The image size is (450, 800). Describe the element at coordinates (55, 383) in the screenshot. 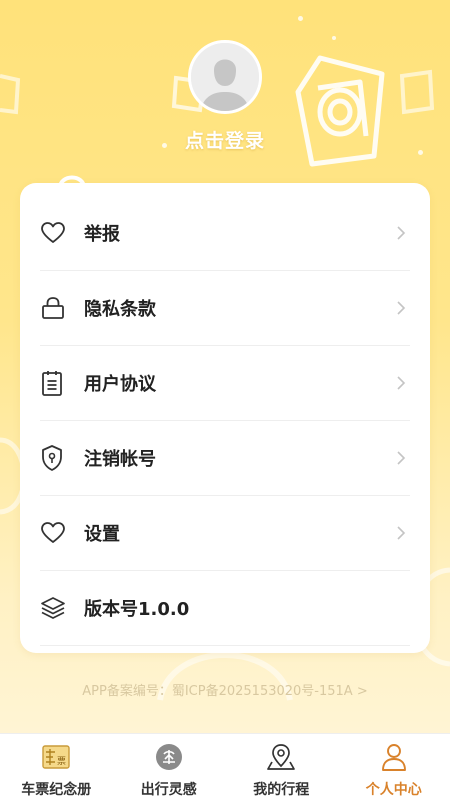

I see `document-icon` at that location.